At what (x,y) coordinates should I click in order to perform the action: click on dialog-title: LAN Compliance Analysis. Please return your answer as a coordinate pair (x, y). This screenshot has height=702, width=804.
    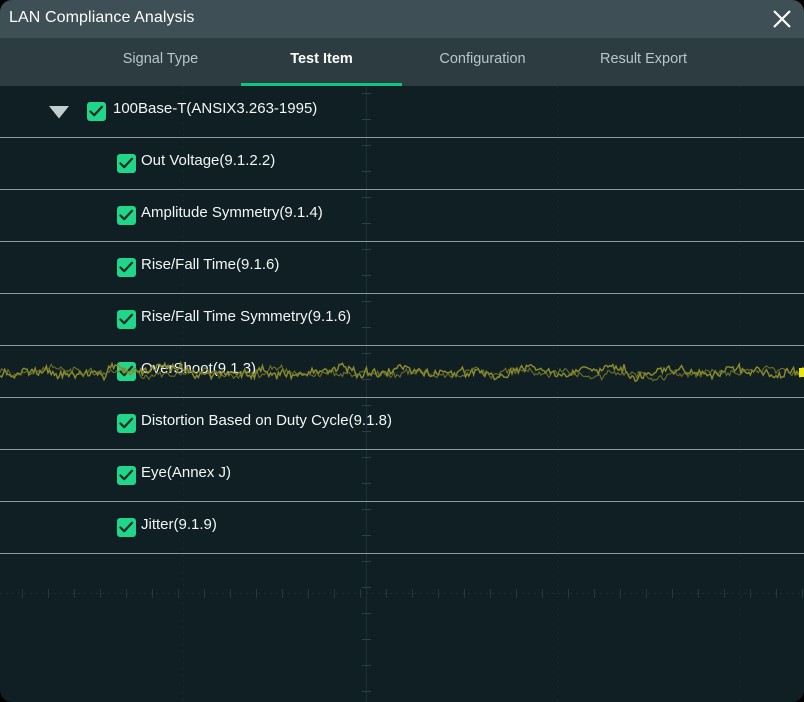
    Looking at the image, I should click on (102, 17).